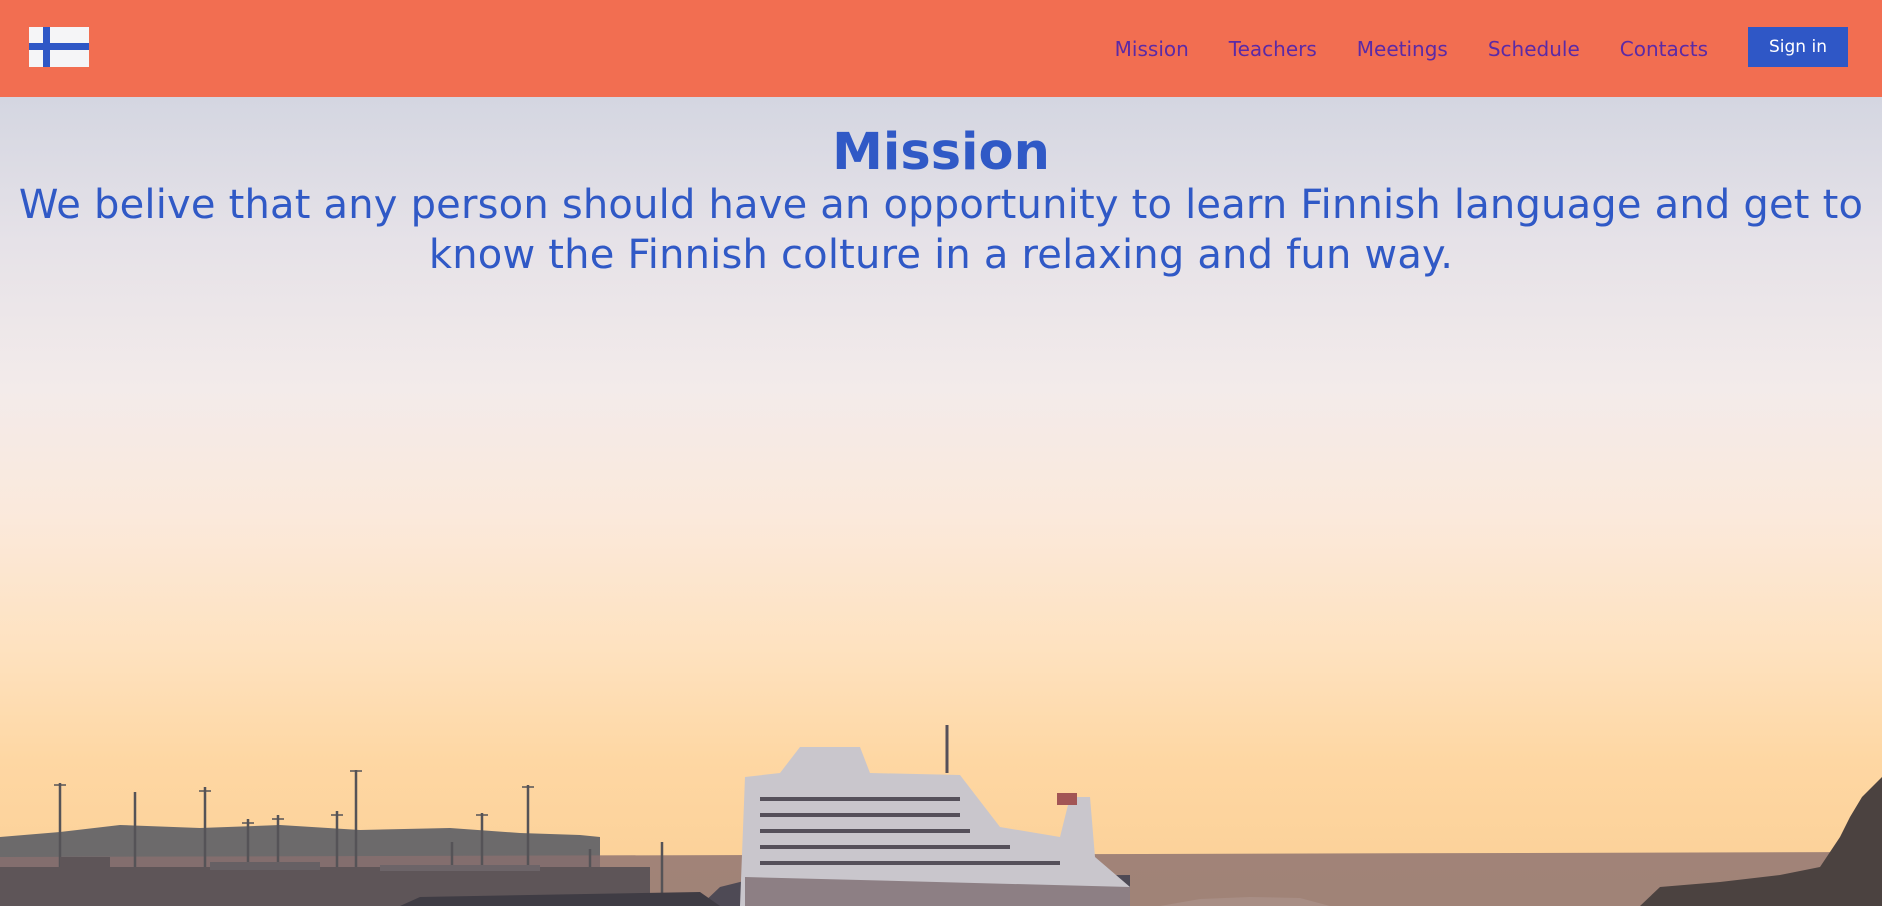 The image size is (1882, 906). What do you see at coordinates (59, 47) in the screenshot?
I see `finland-flag-icon` at bounding box center [59, 47].